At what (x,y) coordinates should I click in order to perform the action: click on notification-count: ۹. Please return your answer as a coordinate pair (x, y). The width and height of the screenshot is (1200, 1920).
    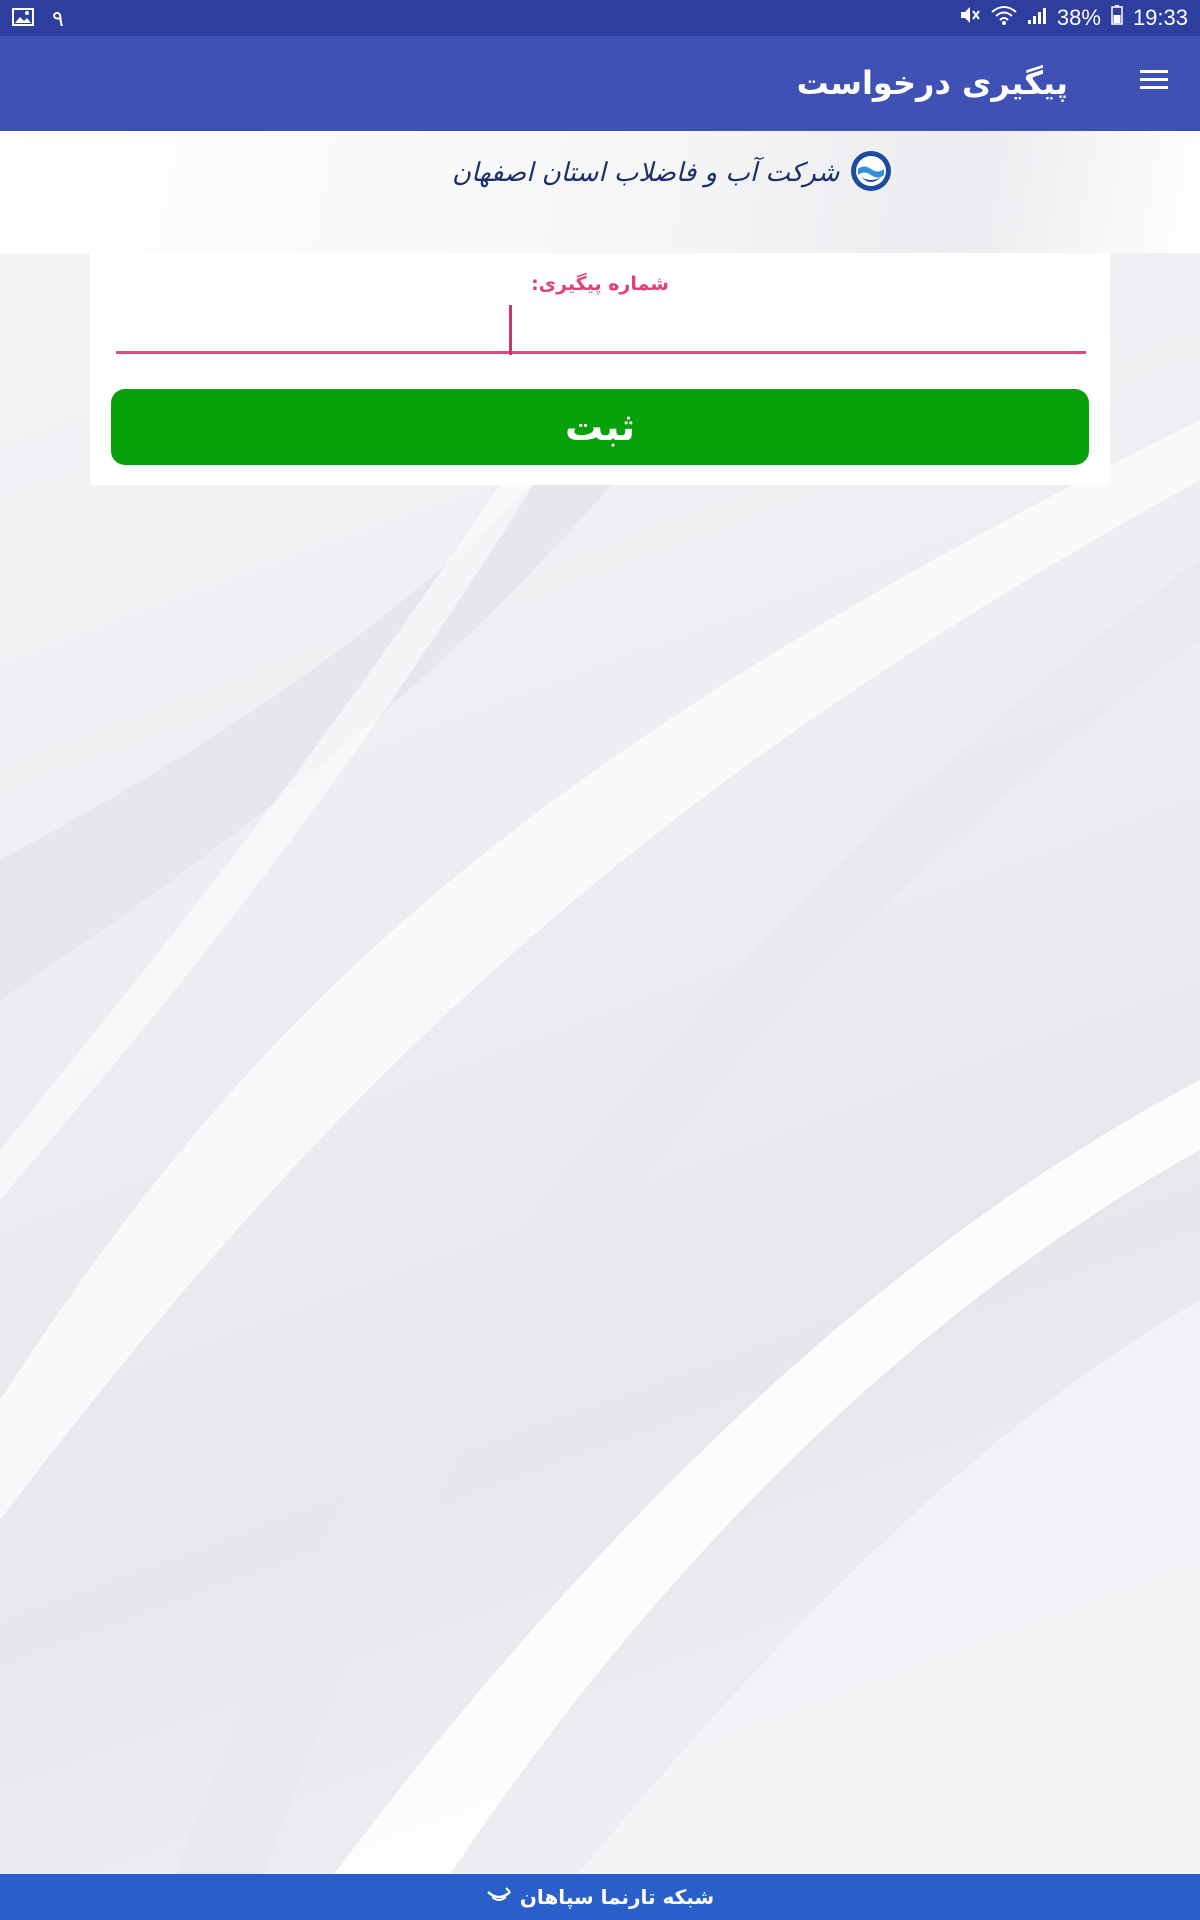
    Looking at the image, I should click on (58, 18).